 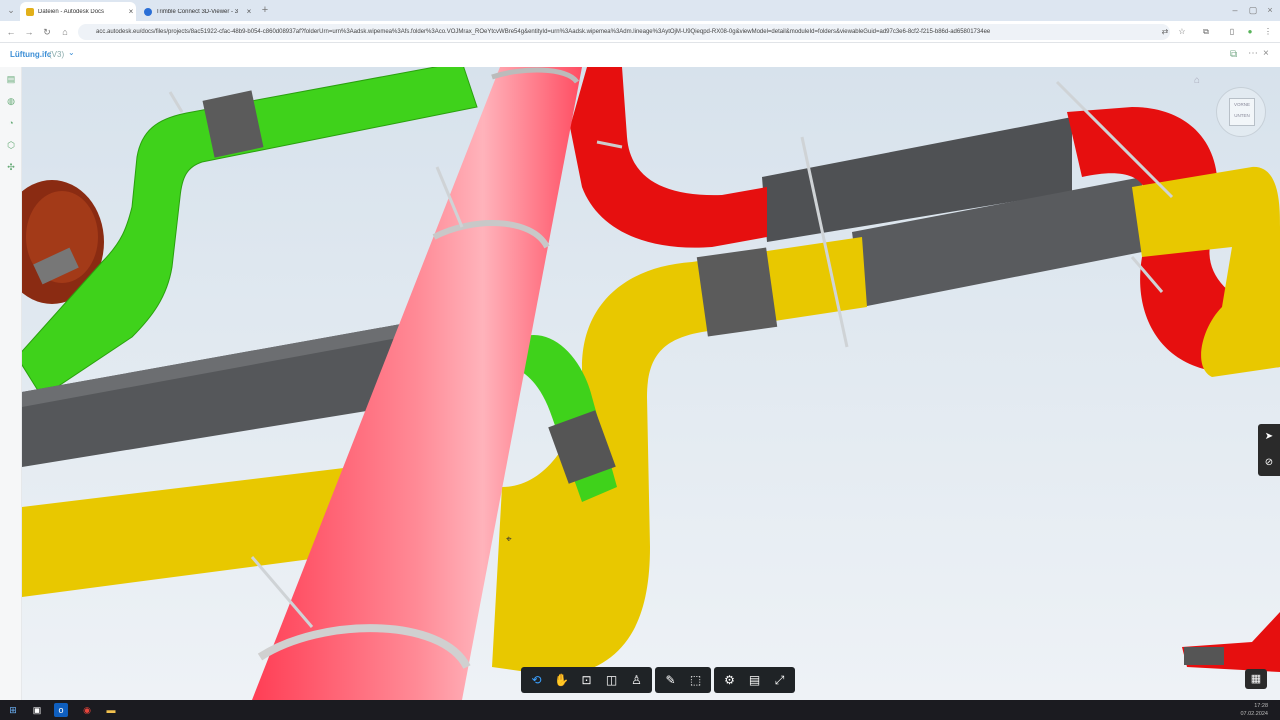 What do you see at coordinates (611, 680) in the screenshot?
I see `camera-icon: ◫` at bounding box center [611, 680].